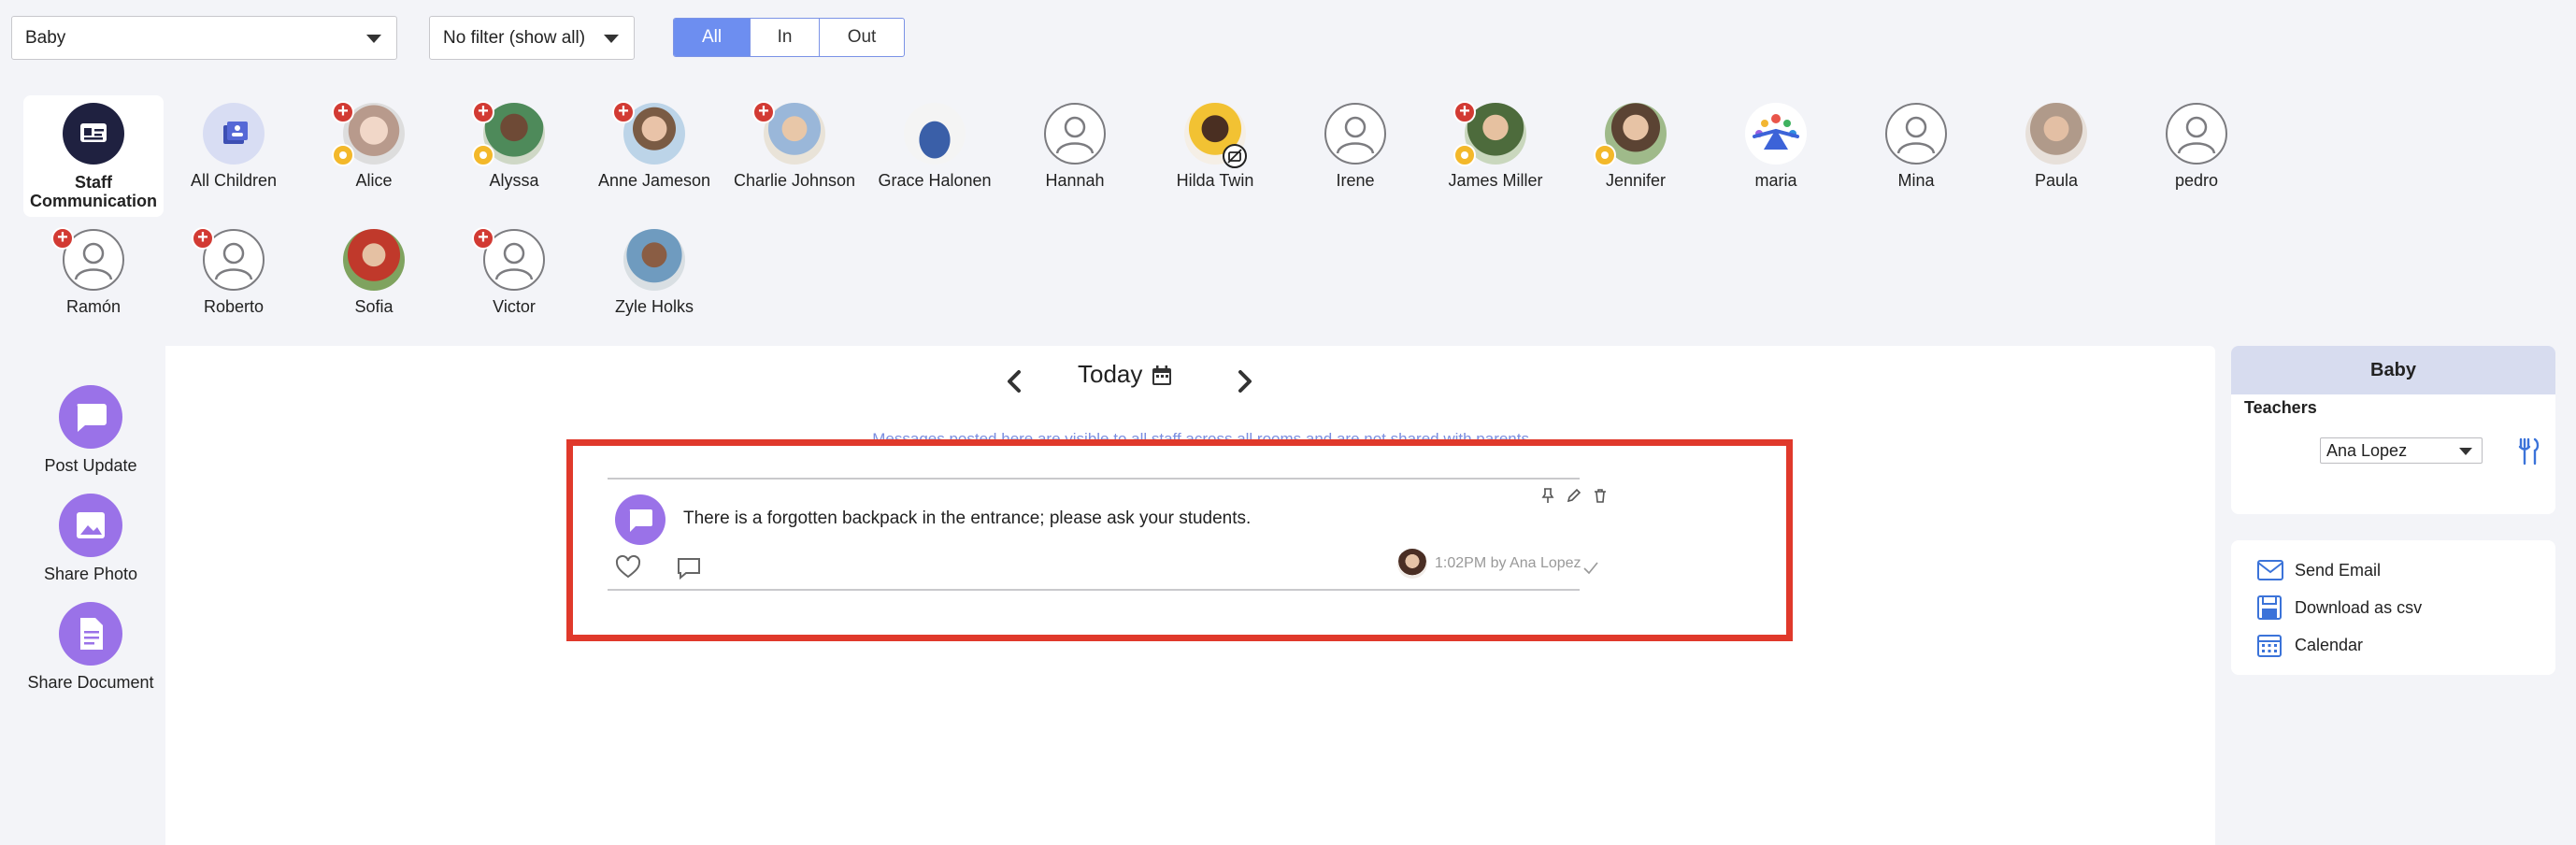 The image size is (2576, 845). Describe the element at coordinates (1412, 564) in the screenshot. I see `author-avatar` at that location.